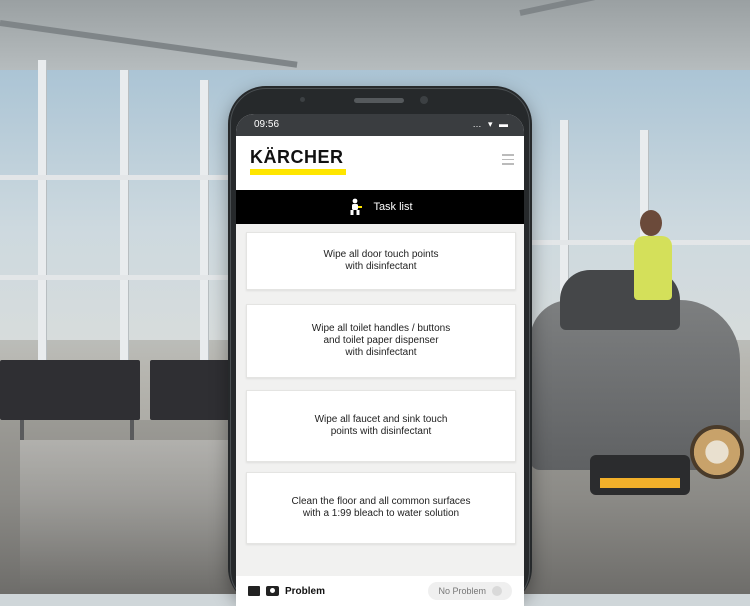 The image size is (750, 606). I want to click on camera-icon, so click(272, 591).